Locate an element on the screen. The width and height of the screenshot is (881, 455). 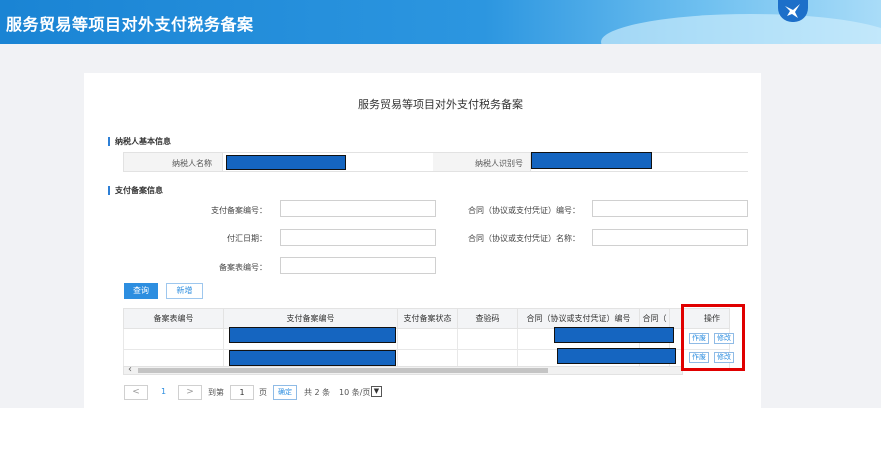
modify-button-row-2: 修改 is located at coordinates (724, 357).